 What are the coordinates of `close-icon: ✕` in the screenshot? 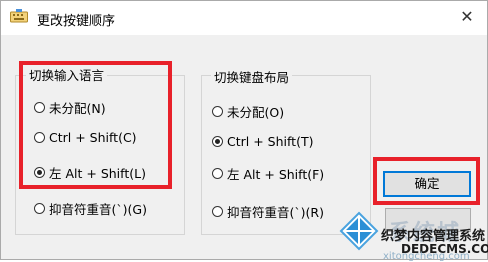 It's located at (467, 16).